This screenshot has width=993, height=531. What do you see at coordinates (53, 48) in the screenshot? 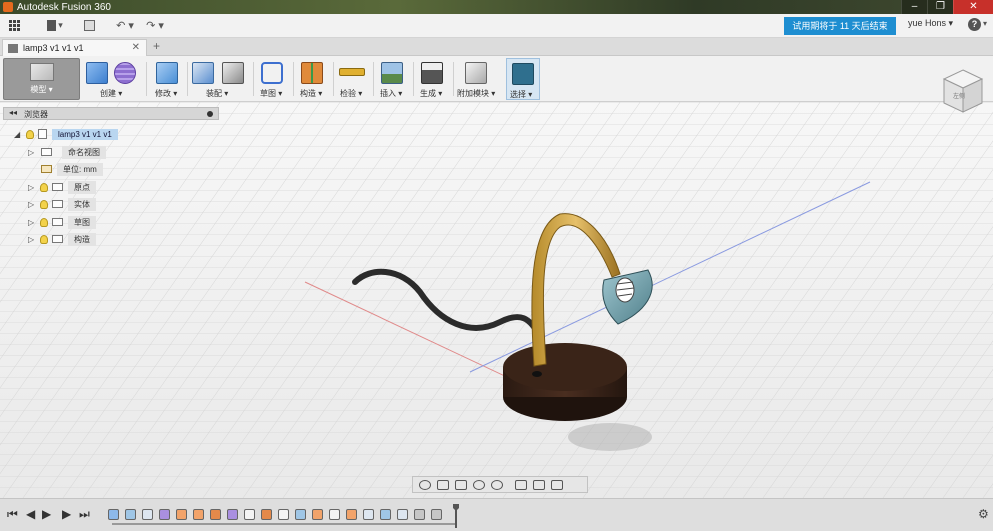
I see `document-tab-label: lamp3 v1 v1 v1` at bounding box center [53, 48].